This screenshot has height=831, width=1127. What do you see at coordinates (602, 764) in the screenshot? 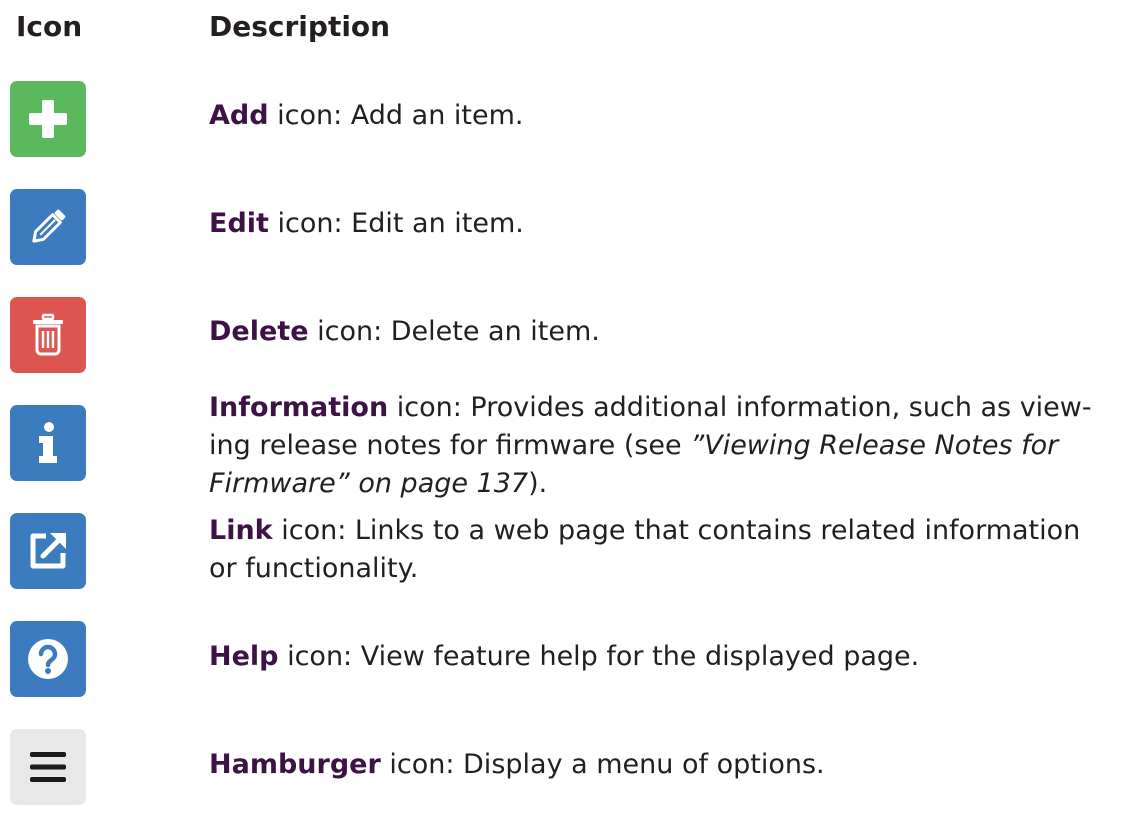
I see `description-text: icon: Display a menu of options.` at bounding box center [602, 764].